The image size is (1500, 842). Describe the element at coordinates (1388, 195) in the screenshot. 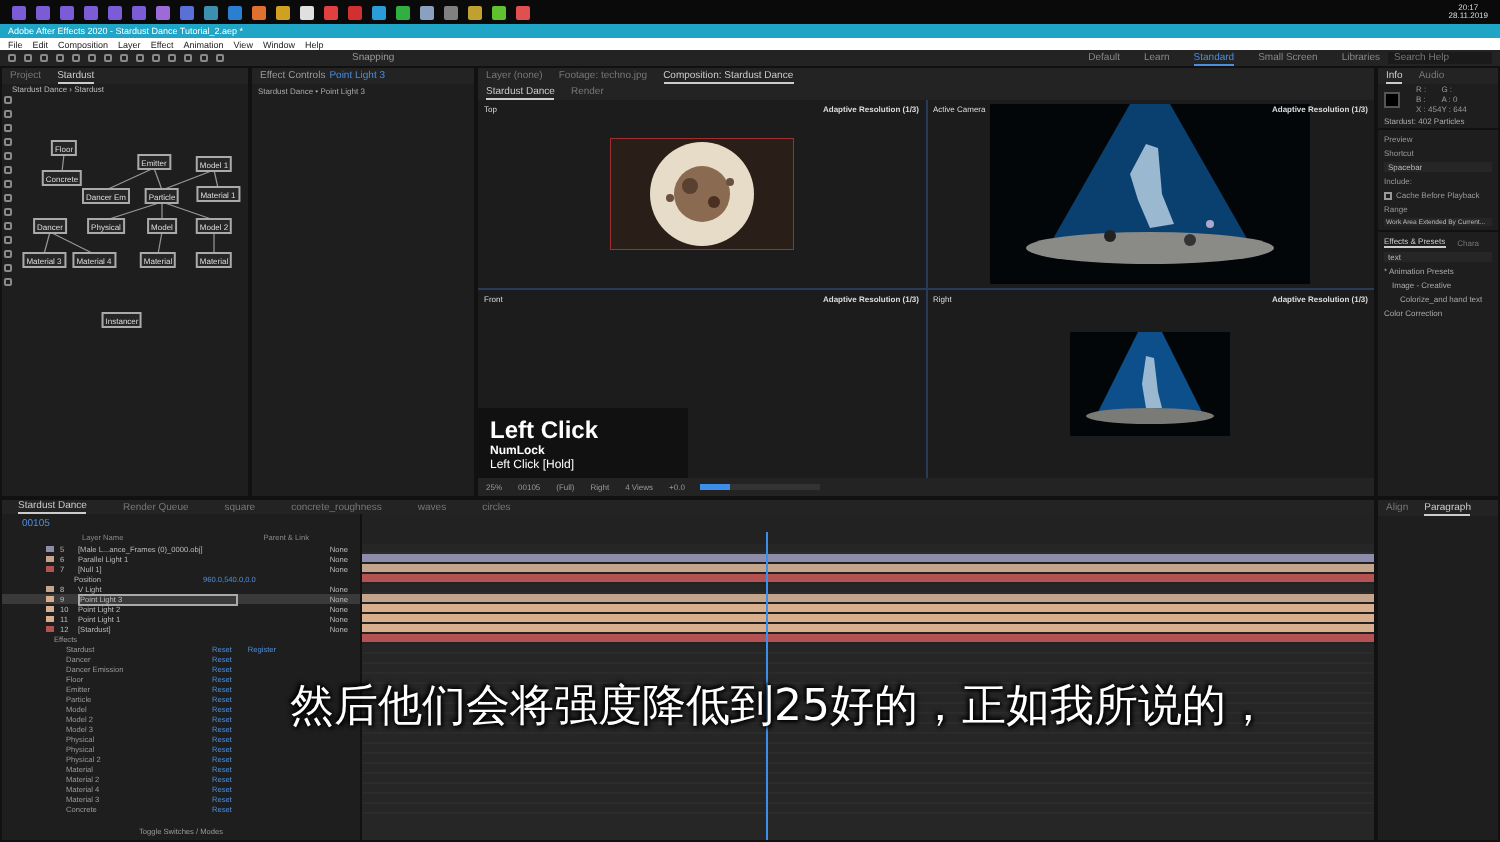

I see `checkbox` at that location.